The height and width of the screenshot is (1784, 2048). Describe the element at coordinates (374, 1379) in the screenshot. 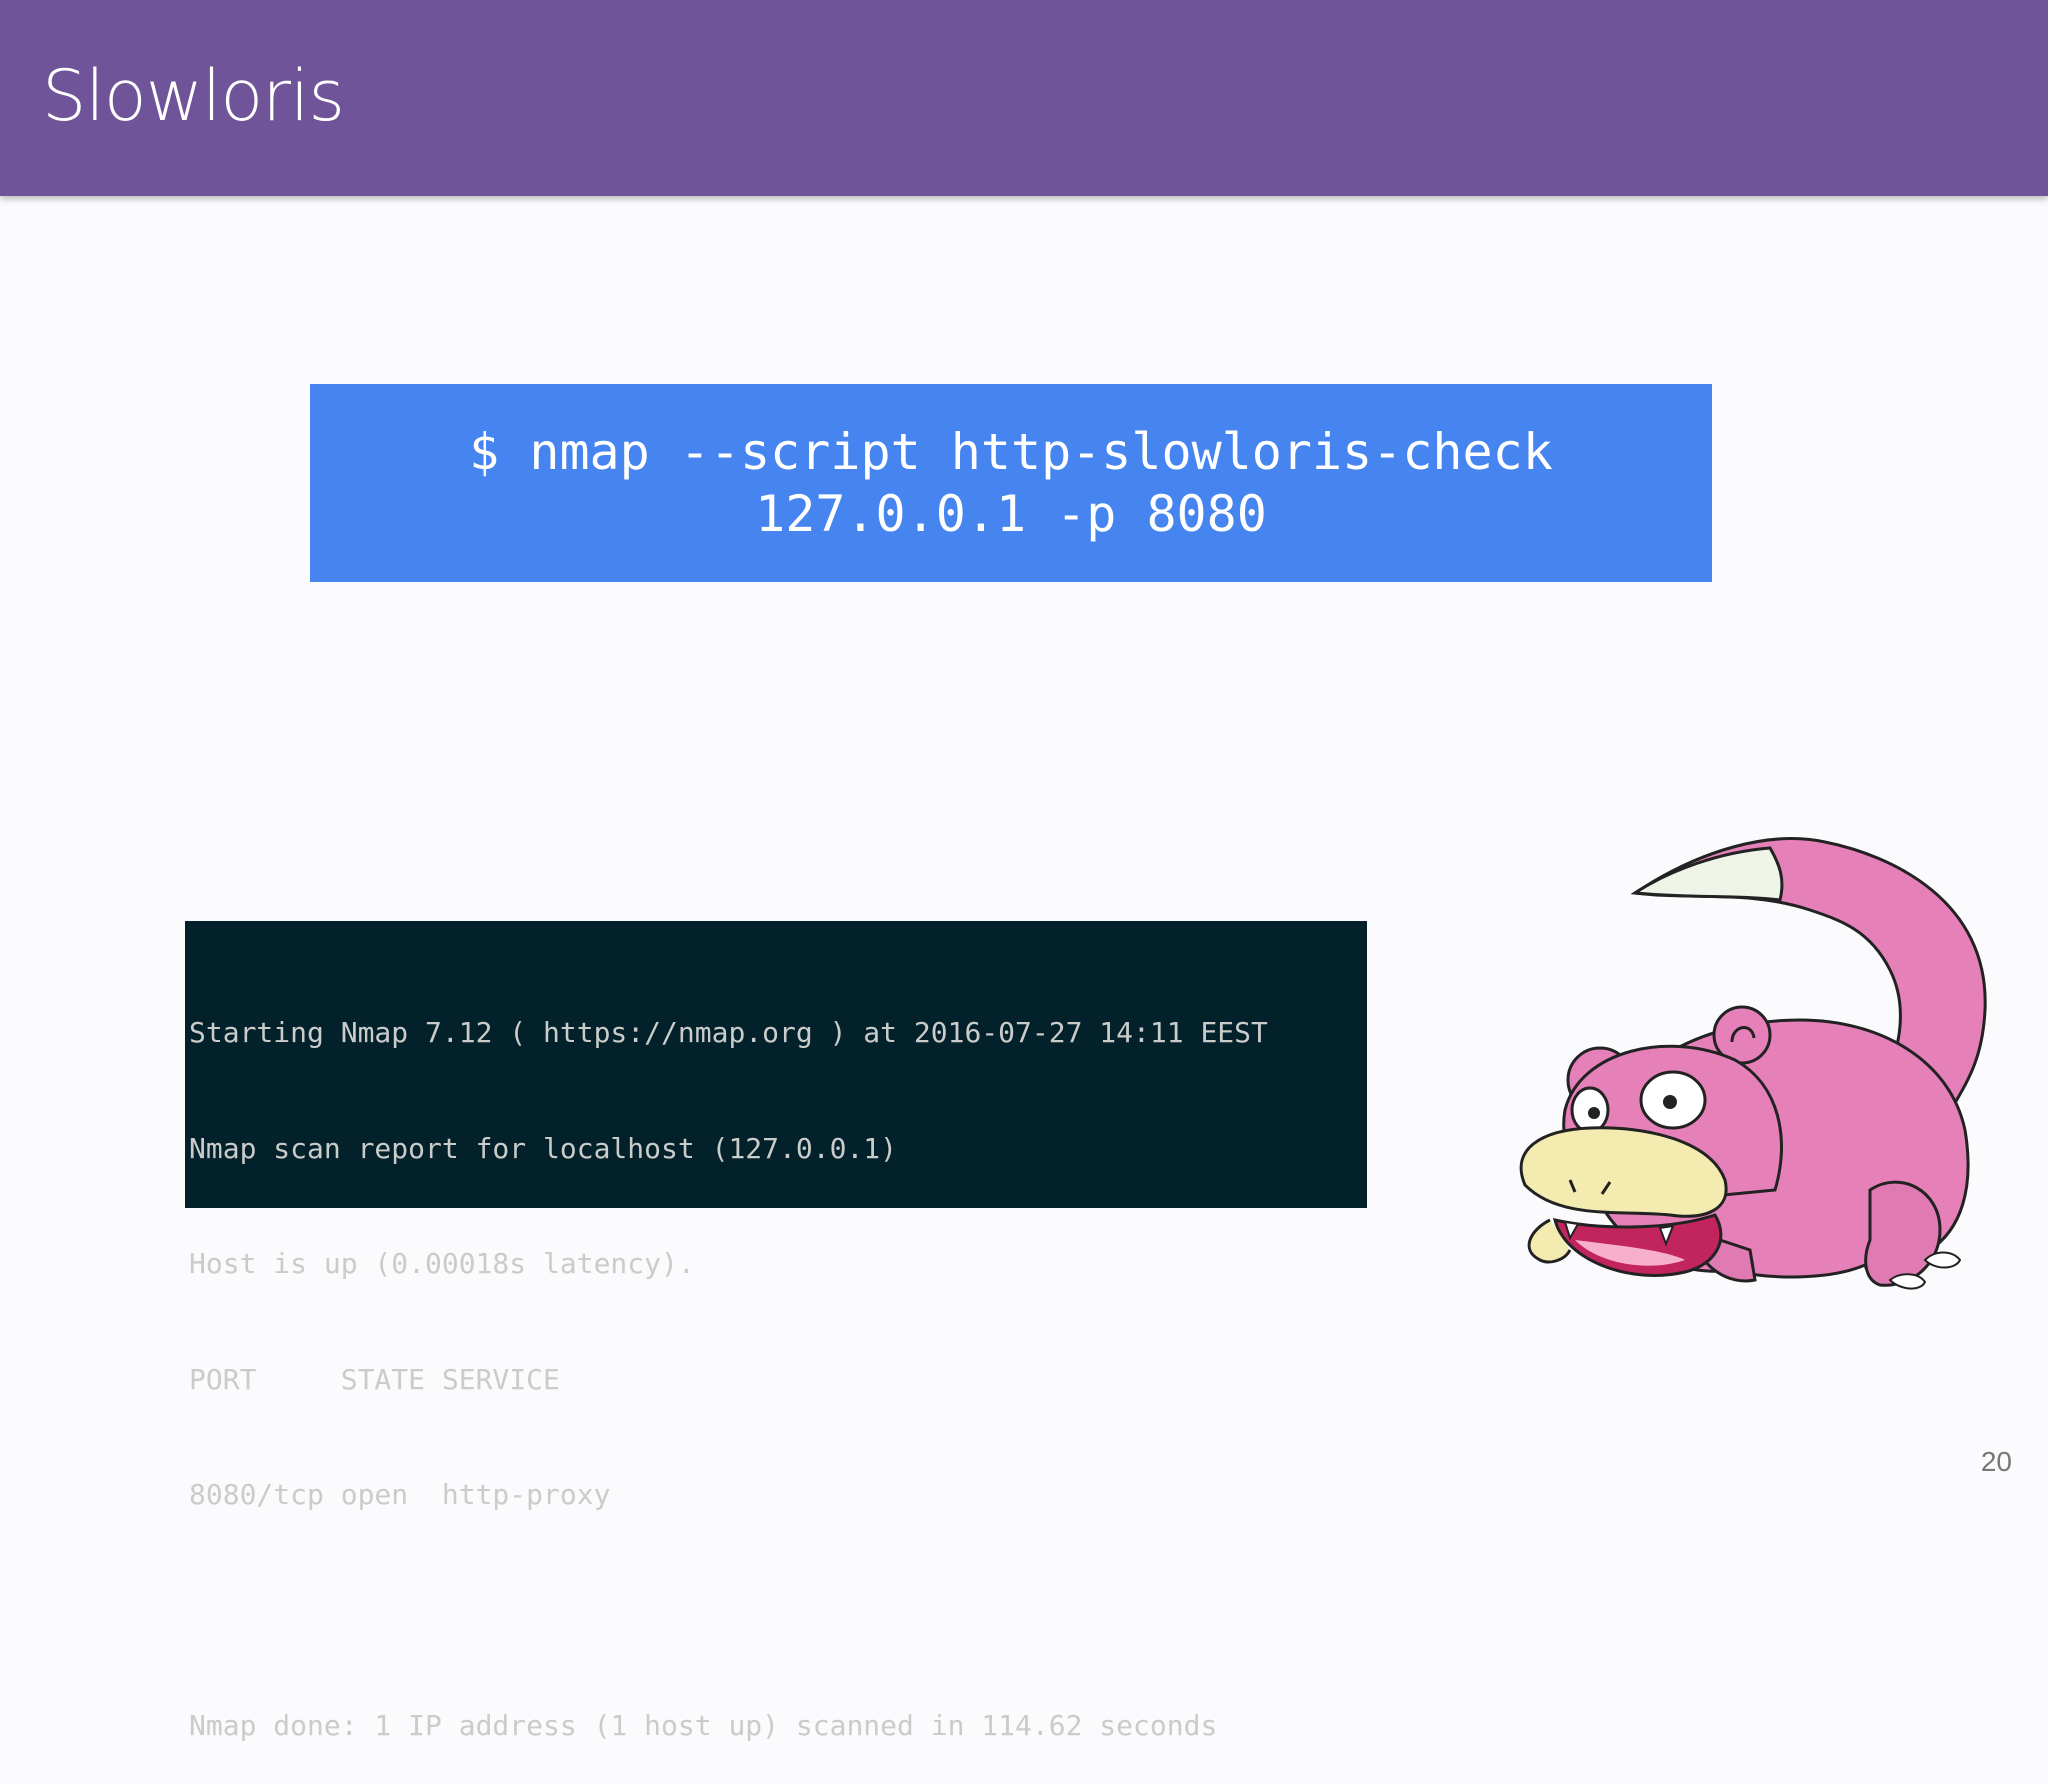

I see `terminal-line: PORT STATE SERVICE` at that location.